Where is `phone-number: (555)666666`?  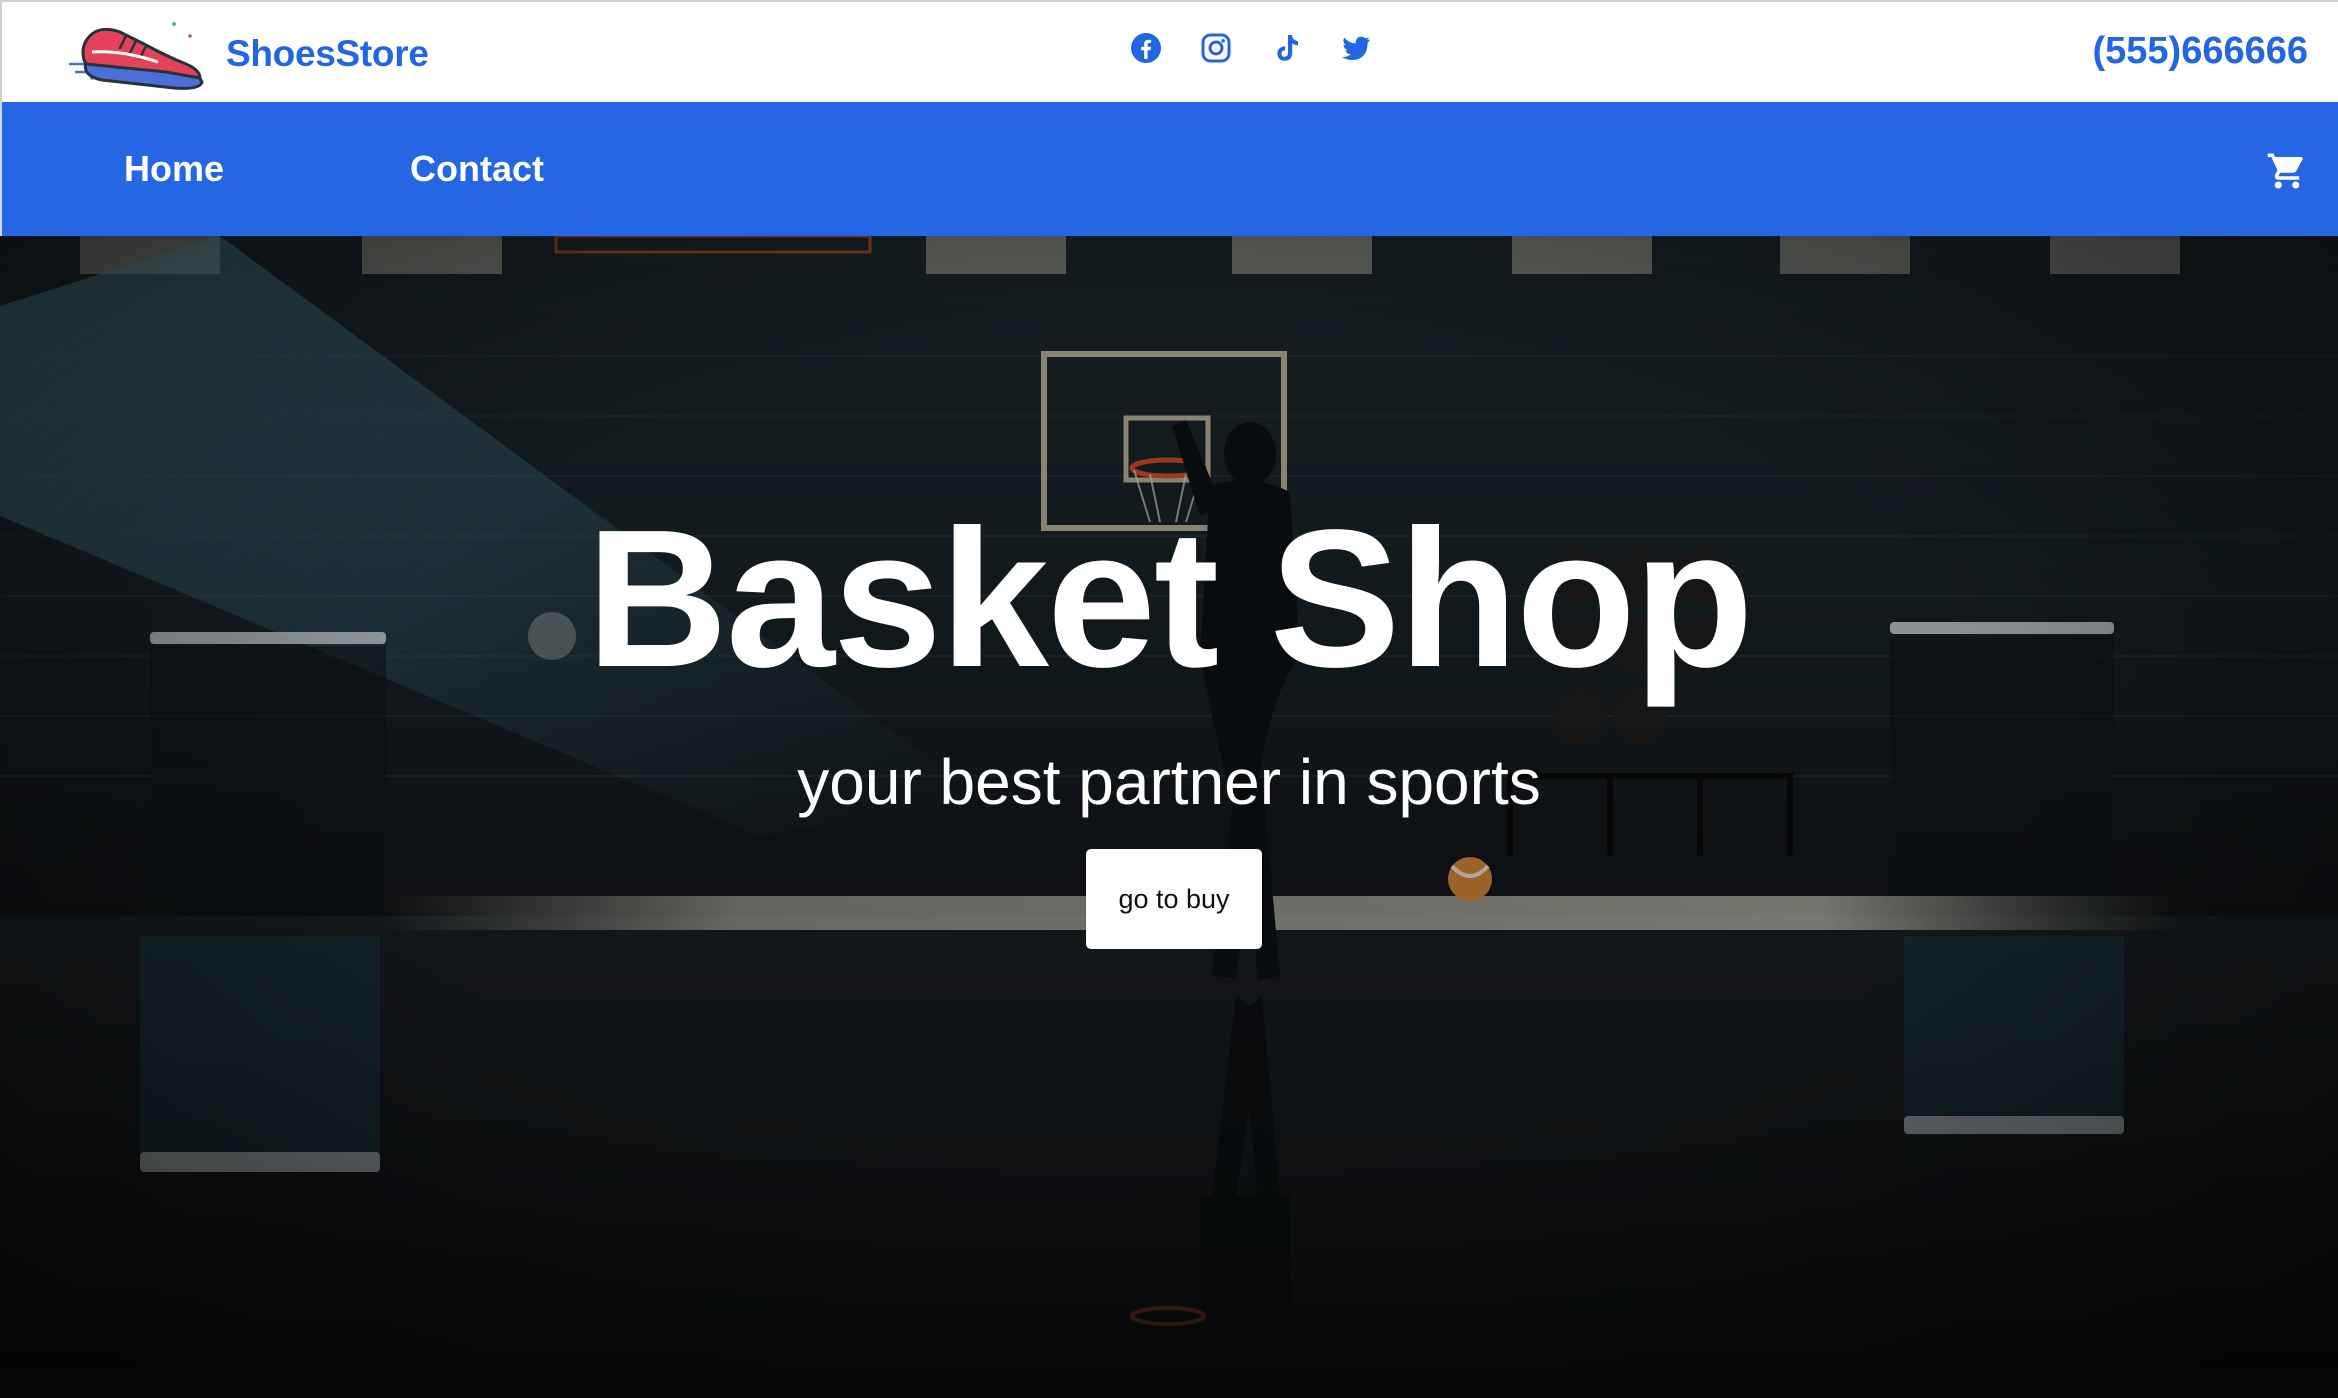
phone-number: (555)666666 is located at coordinates (2200, 51).